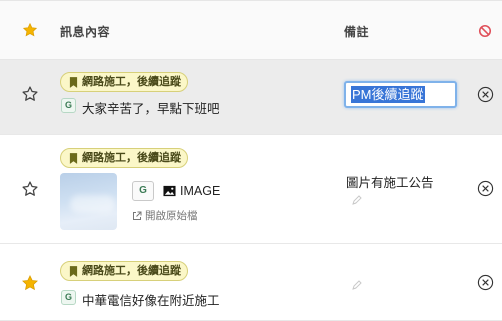  Describe the element at coordinates (151, 109) in the screenshot. I see `message-text: 大家辛苦了，早點下班吧` at that location.